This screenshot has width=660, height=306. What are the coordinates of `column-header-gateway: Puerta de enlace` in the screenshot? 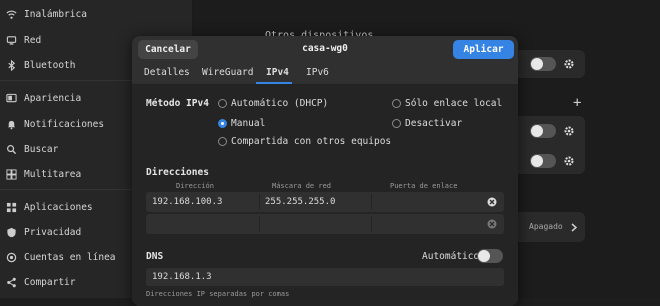 It's located at (424, 186).